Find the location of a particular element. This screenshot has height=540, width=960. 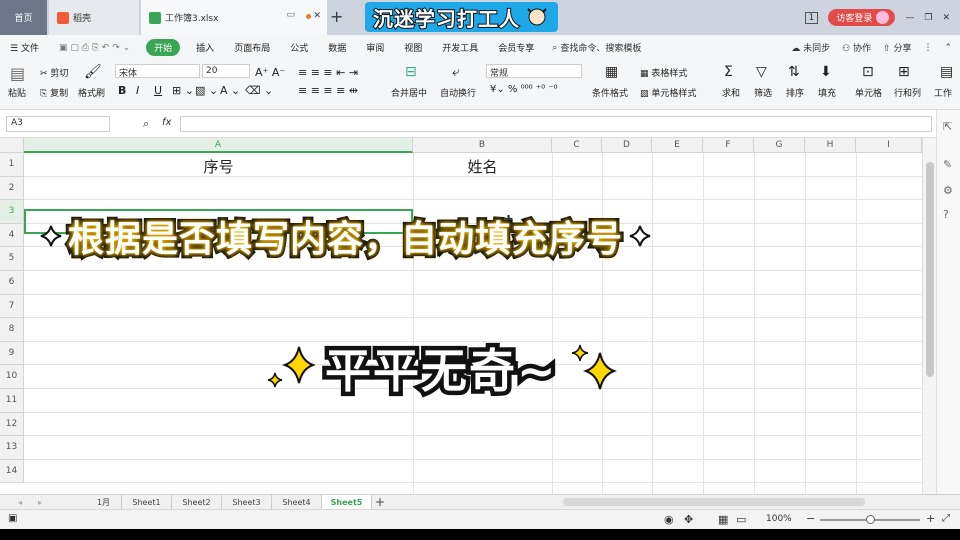

col-header-c: C is located at coordinates (577, 145).